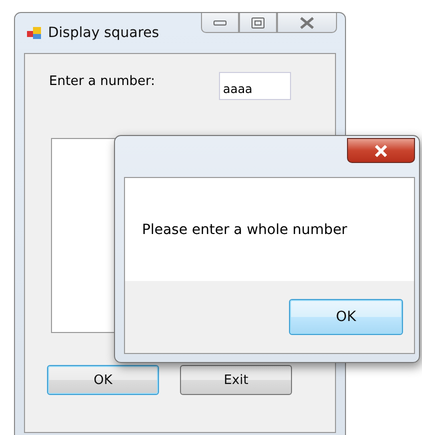 This screenshot has height=435, width=422. I want to click on close-button, so click(381, 150).